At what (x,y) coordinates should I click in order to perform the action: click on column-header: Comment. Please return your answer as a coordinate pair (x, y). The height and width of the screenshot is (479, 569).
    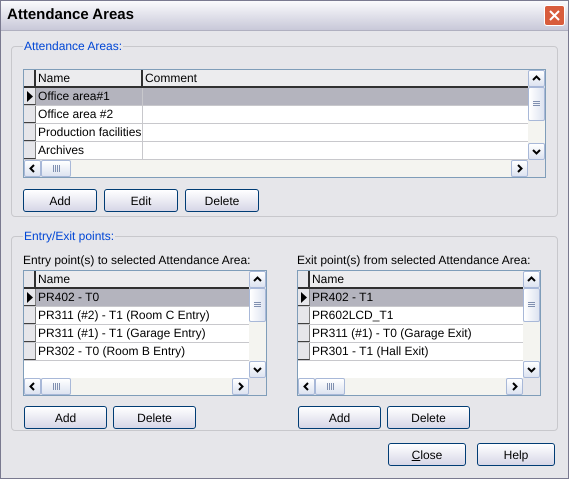
    Looking at the image, I should click on (335, 78).